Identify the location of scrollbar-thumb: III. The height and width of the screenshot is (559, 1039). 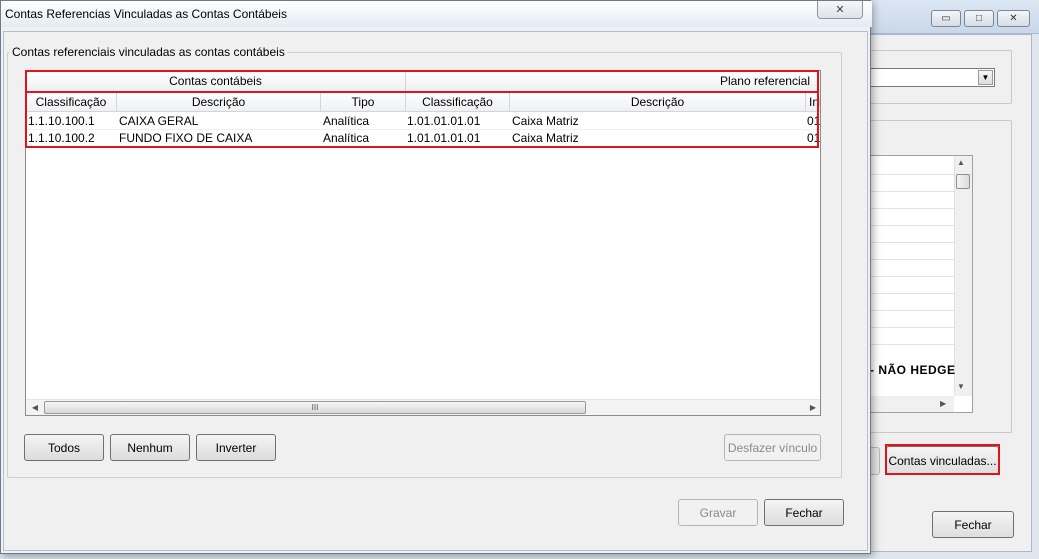
(315, 407).